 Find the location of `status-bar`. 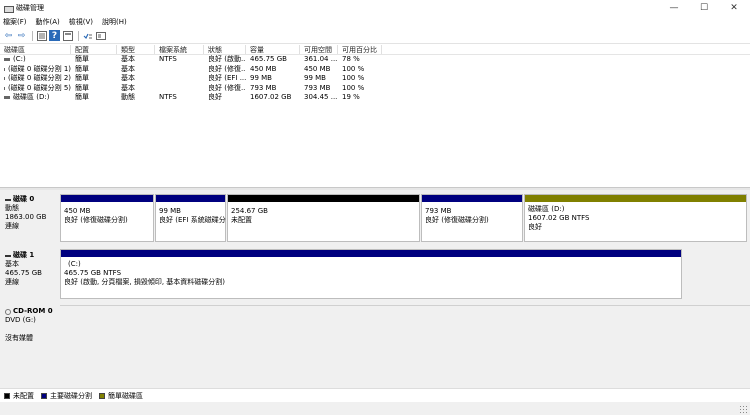

status-bar is located at coordinates (375, 408).